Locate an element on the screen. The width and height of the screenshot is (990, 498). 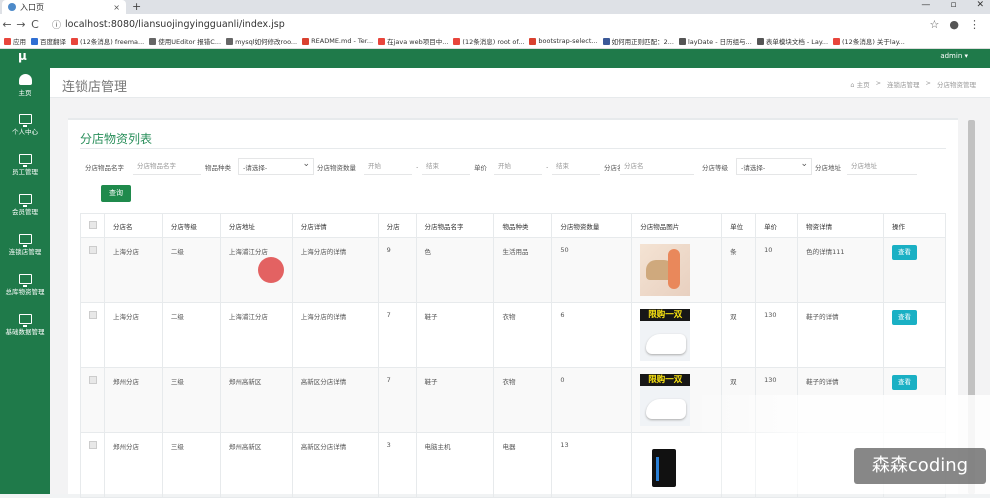
select-all-cell is located at coordinates (92, 225).